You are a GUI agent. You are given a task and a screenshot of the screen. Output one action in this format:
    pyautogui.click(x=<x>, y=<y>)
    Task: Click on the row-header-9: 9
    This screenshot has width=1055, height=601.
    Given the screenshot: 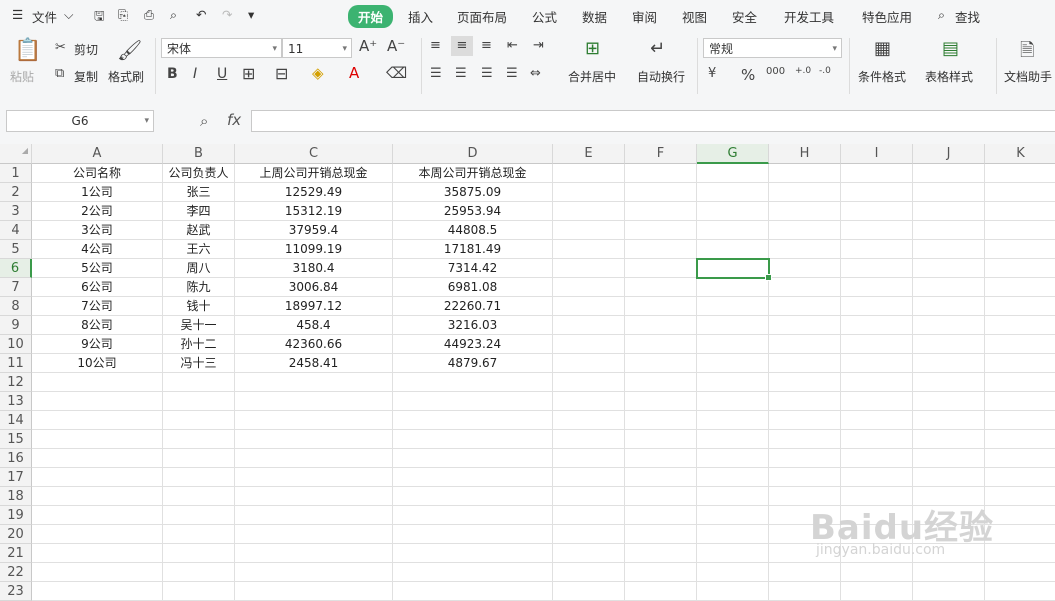 What is the action you would take?
    pyautogui.click(x=16, y=325)
    